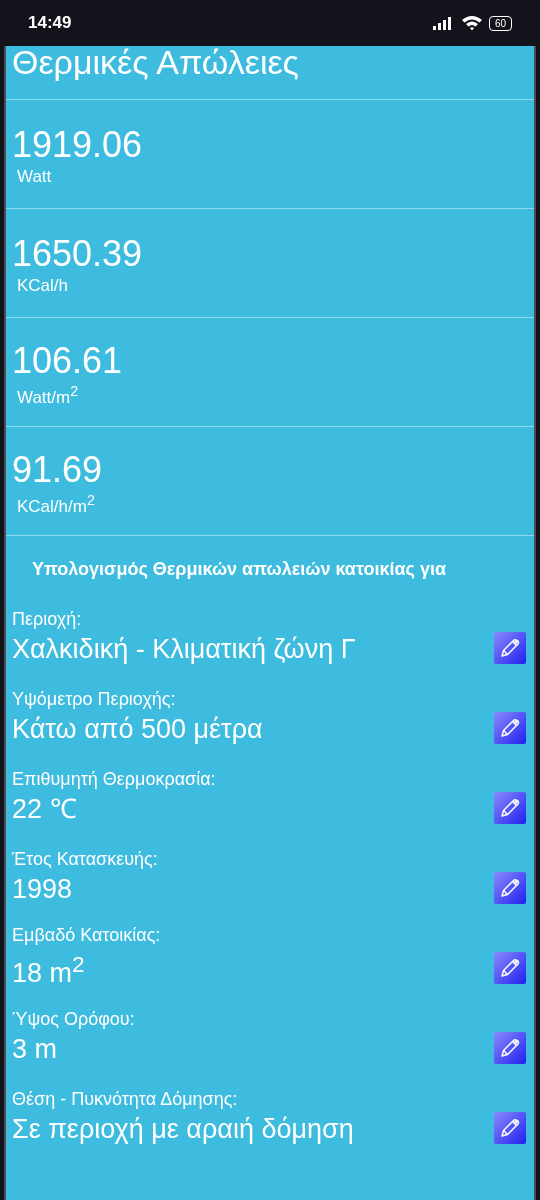 This screenshot has height=1200, width=540. What do you see at coordinates (94, 699) in the screenshot?
I see `field-label: Υψόμετρο Περιοχής:` at bounding box center [94, 699].